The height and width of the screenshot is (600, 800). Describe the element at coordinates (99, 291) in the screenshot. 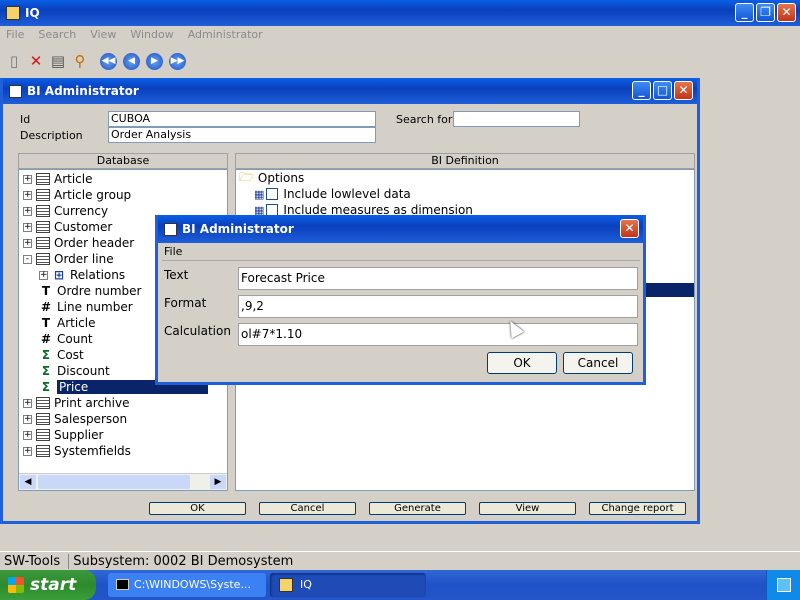

I see `tree-item-label: Ordre number` at that location.